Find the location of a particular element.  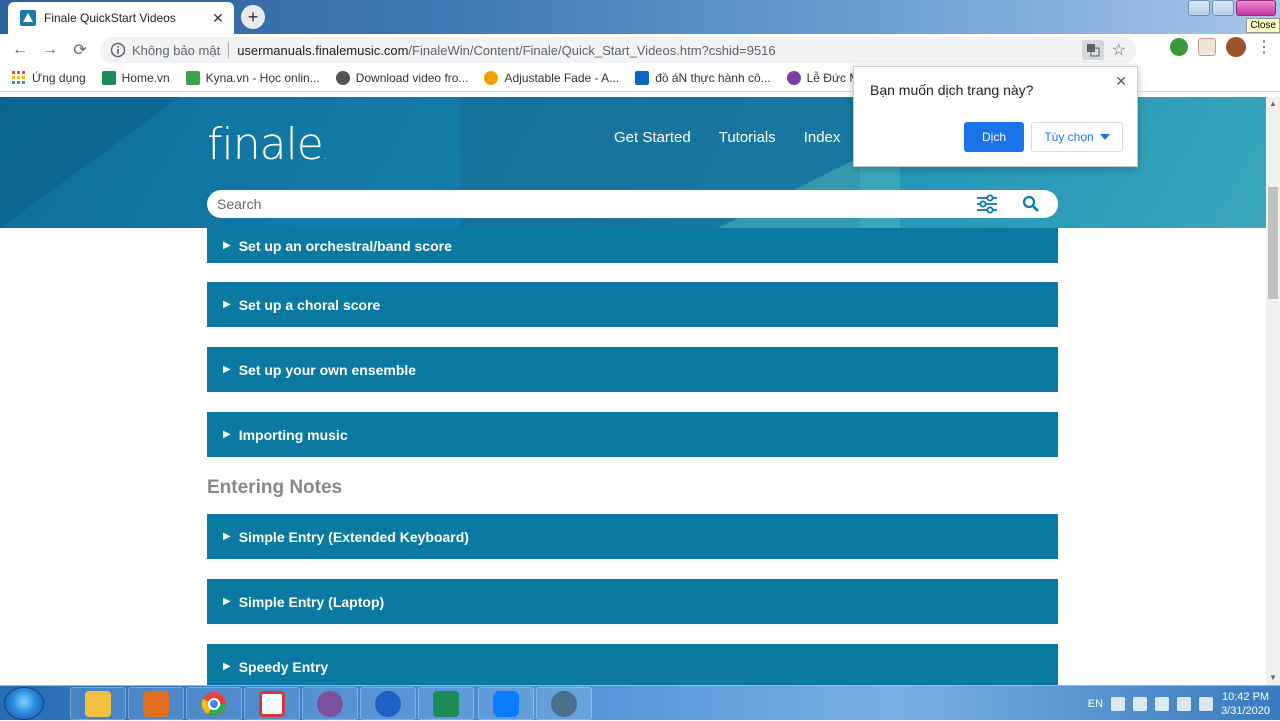

forward-icon: → is located at coordinates (50, 50).